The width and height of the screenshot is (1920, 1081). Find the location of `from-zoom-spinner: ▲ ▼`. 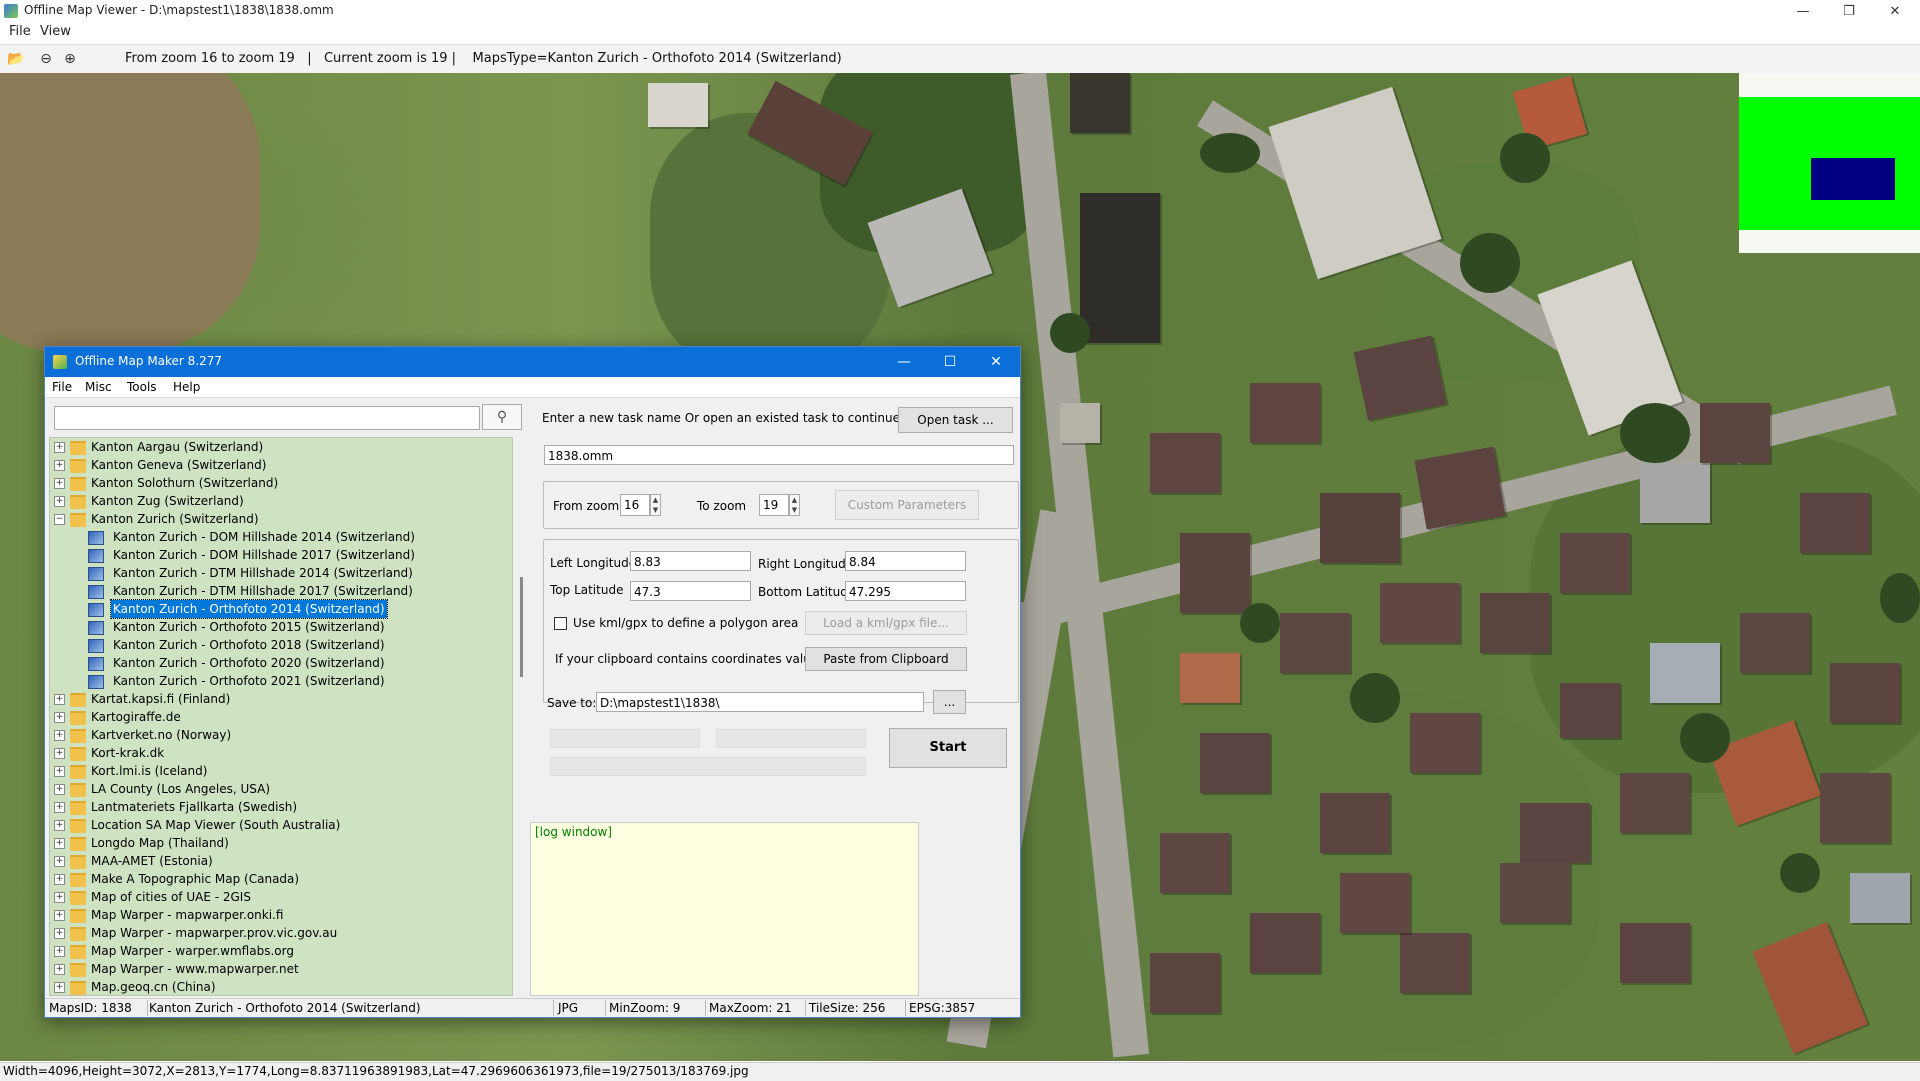

from-zoom-spinner: ▲ ▼ is located at coordinates (655, 505).